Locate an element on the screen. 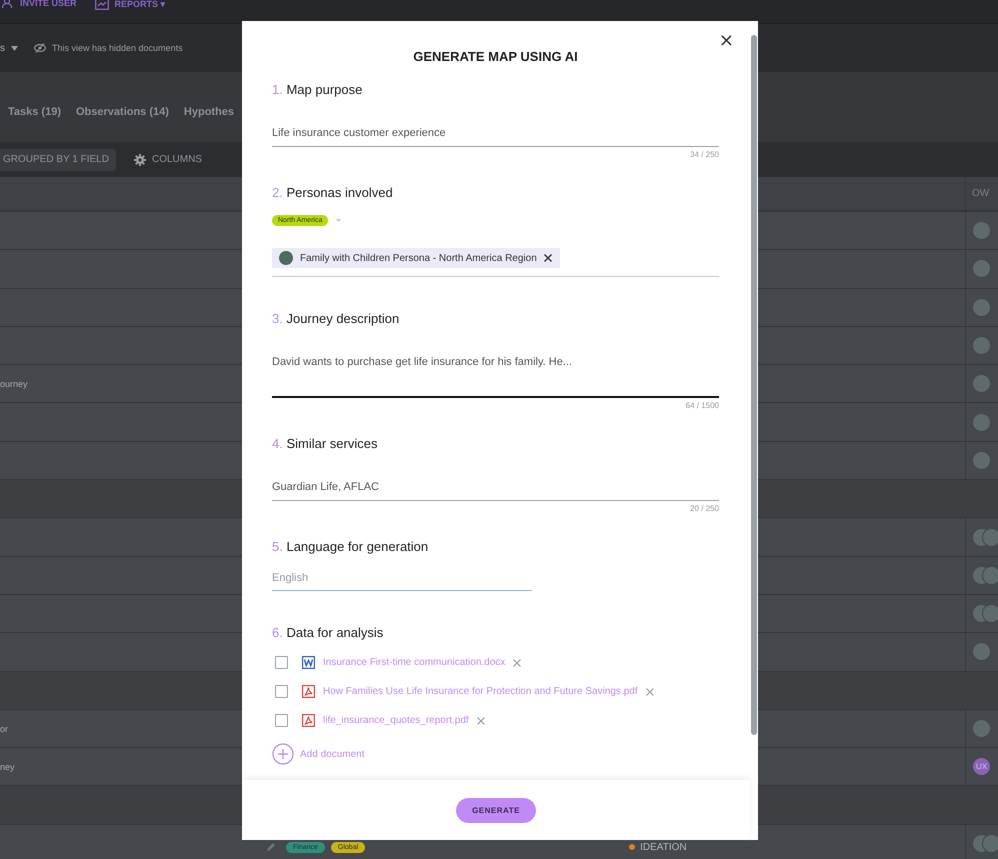 The image size is (998, 859). section-label: 6. Data for analysis is located at coordinates (328, 632).